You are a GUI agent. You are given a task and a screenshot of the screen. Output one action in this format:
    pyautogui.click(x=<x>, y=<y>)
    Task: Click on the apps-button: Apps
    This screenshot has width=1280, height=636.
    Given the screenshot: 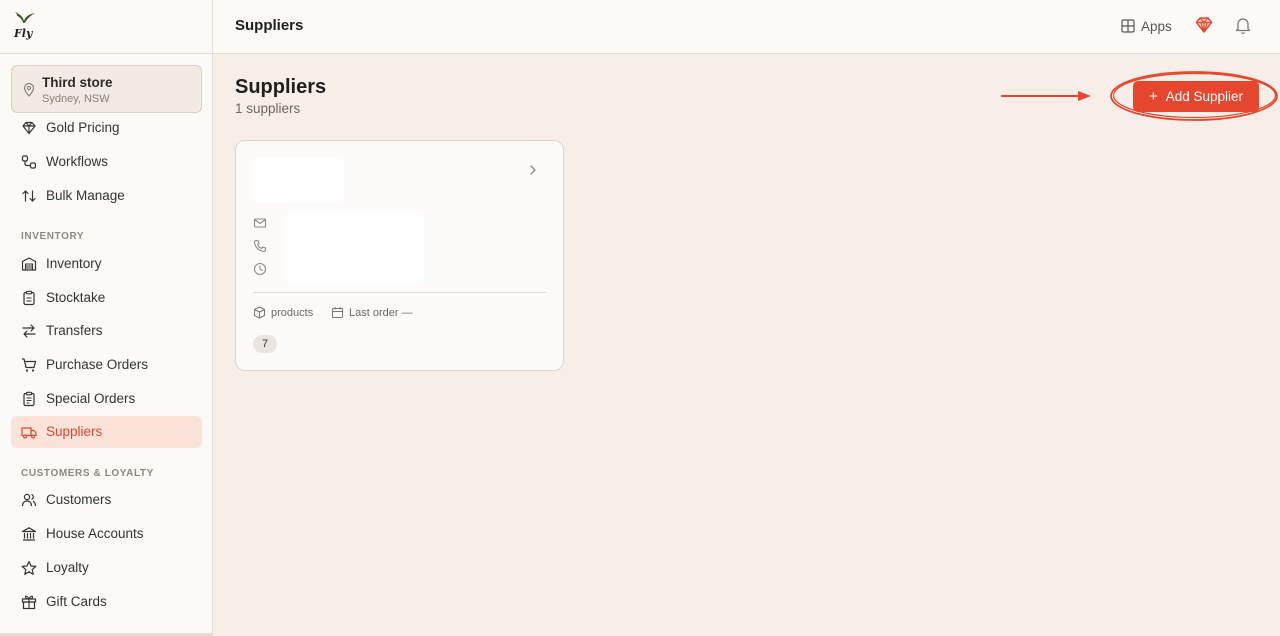 What is the action you would take?
    pyautogui.click(x=1146, y=26)
    